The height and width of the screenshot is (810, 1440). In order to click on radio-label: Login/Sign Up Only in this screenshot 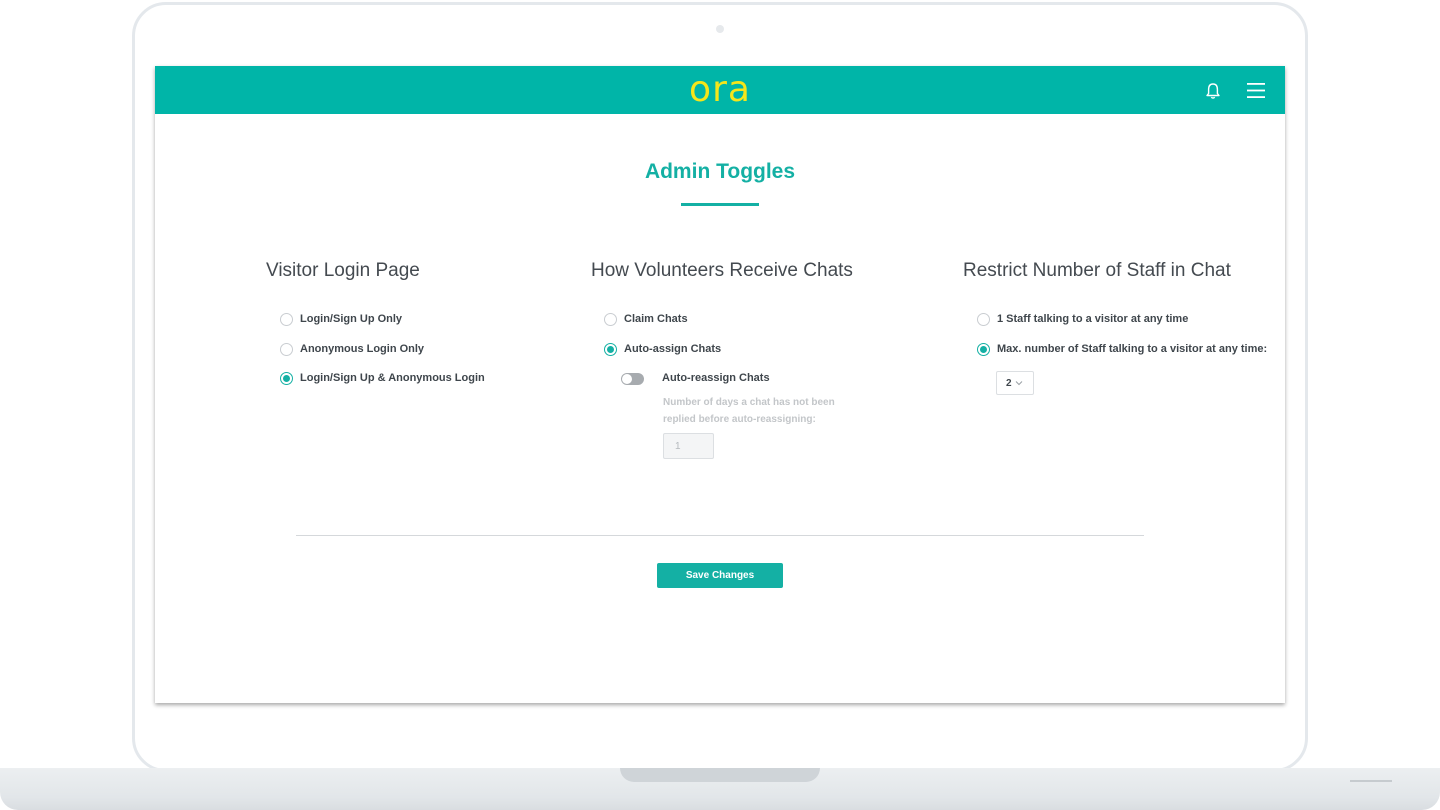, I will do `click(351, 319)`.